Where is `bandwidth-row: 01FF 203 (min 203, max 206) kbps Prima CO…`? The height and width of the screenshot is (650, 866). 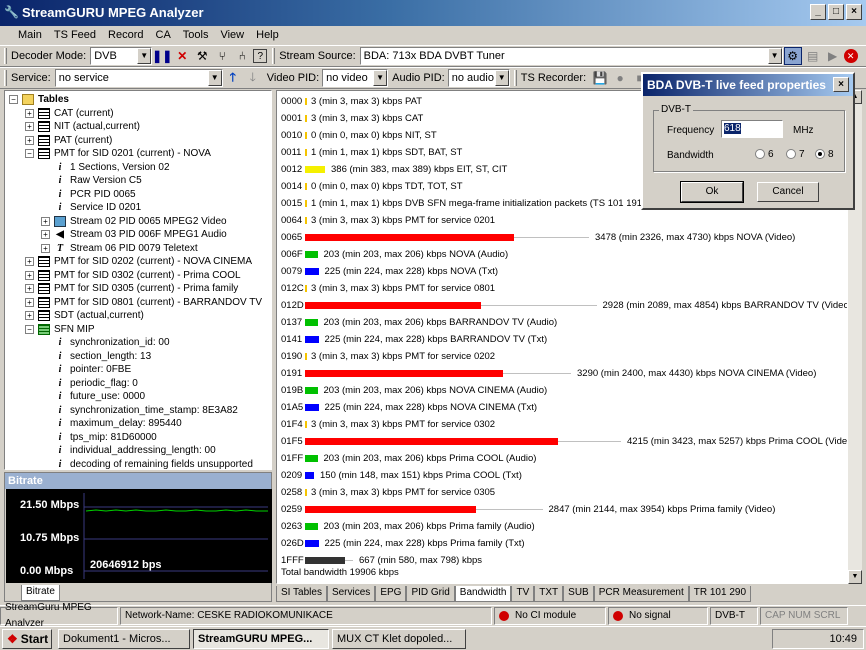 bandwidth-row: 01FF 203 (min 203, max 206) kbps Prima CO… is located at coordinates (561, 458).